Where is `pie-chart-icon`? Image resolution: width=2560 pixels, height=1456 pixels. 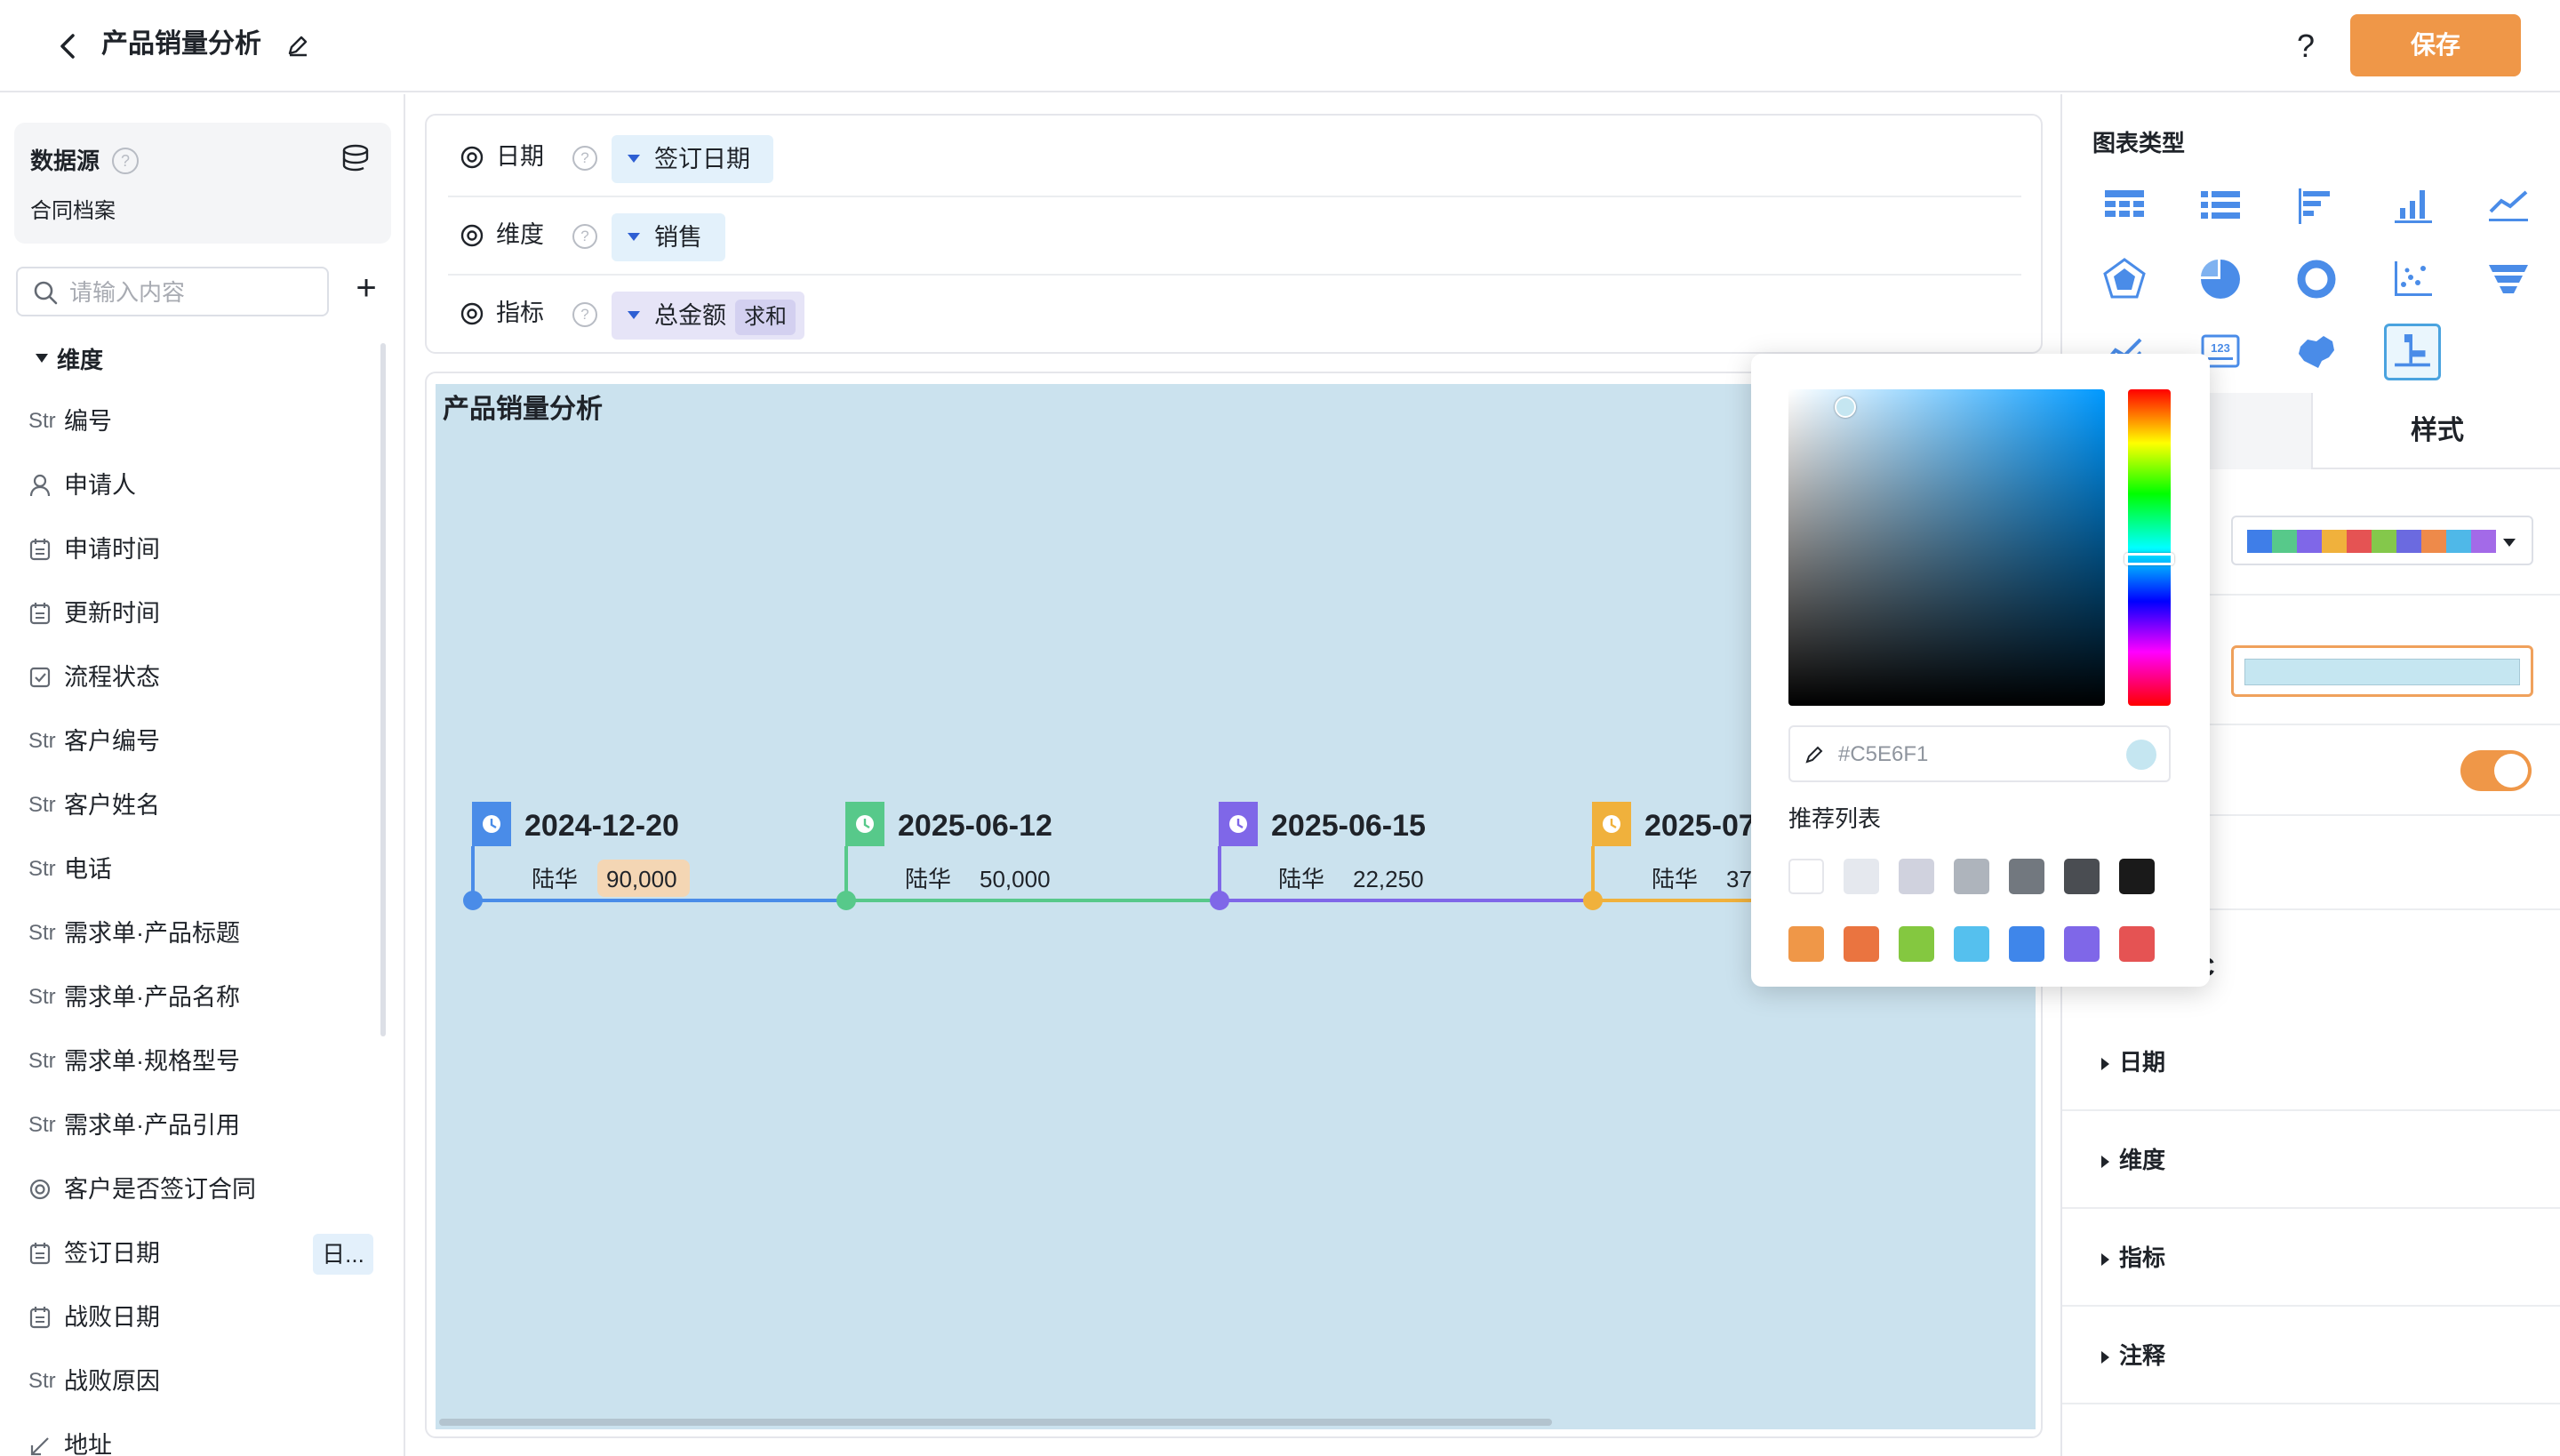
pie-chart-icon is located at coordinates (2220, 279).